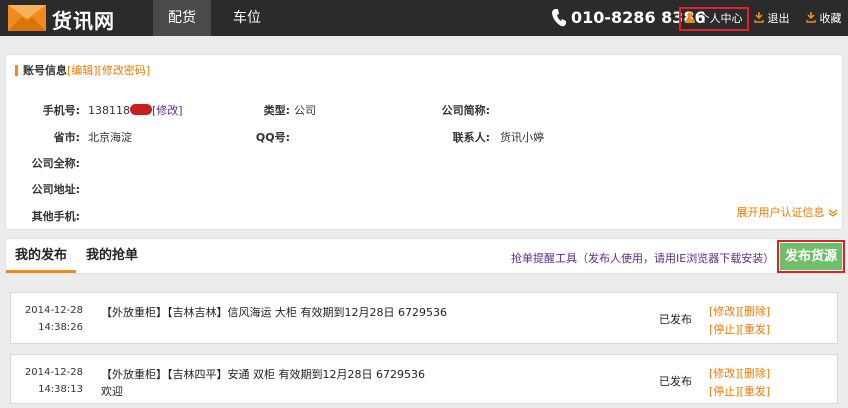  Describe the element at coordinates (720, 18) in the screenshot. I see `user-center-label: 个人中心` at that location.